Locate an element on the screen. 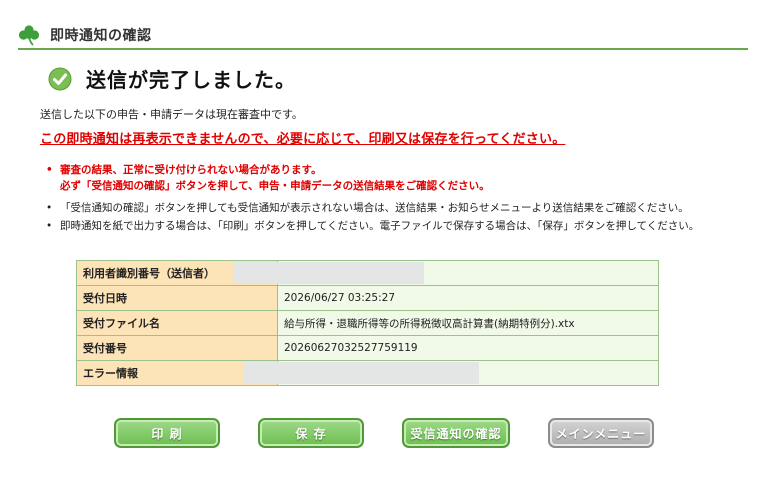 This screenshot has width=758, height=492. main-menu-button: メインメニュー is located at coordinates (601, 433).